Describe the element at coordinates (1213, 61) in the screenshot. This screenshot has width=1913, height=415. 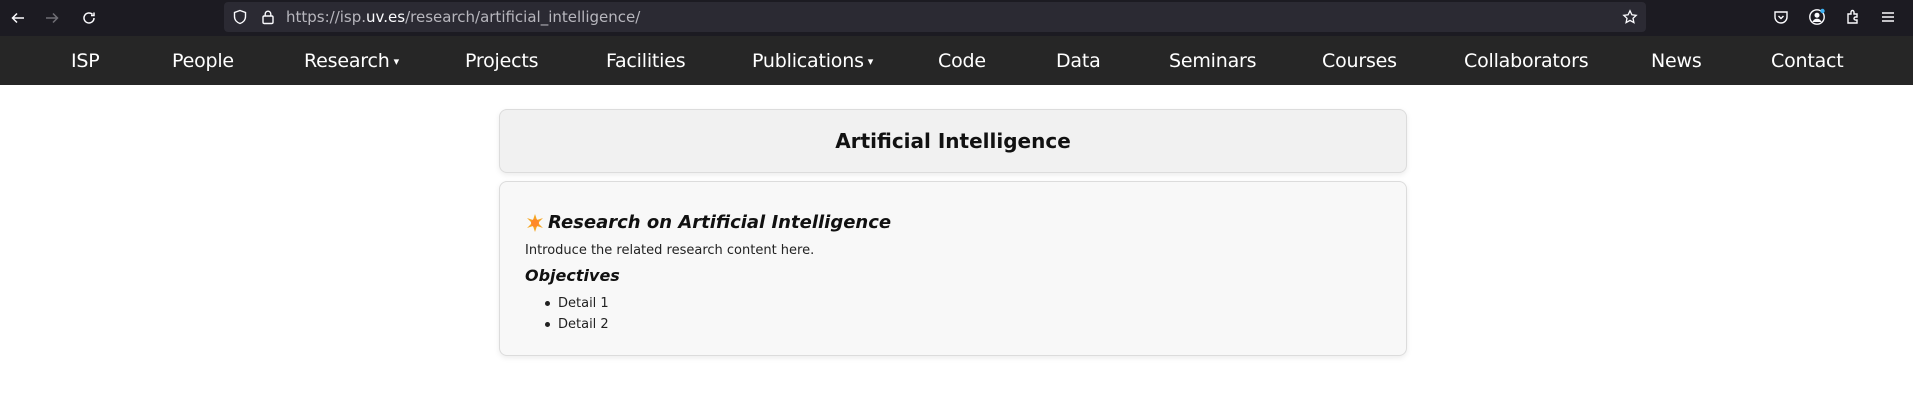
I see `nav-item-seminars: Seminars` at that location.